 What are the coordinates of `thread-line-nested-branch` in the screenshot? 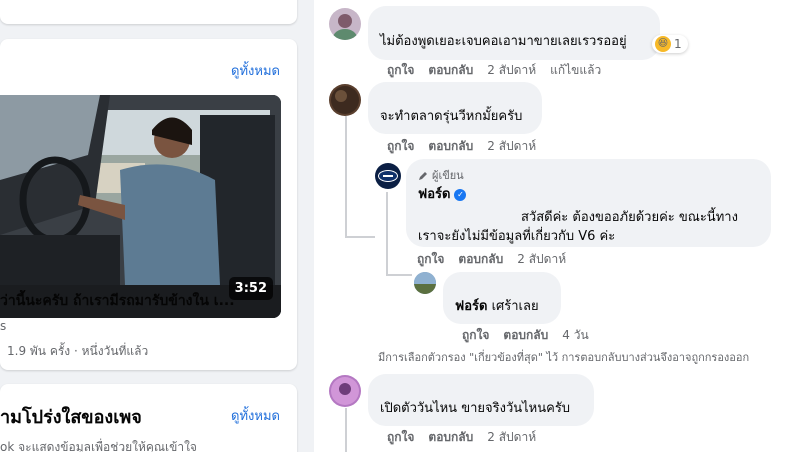 It's located at (399, 275).